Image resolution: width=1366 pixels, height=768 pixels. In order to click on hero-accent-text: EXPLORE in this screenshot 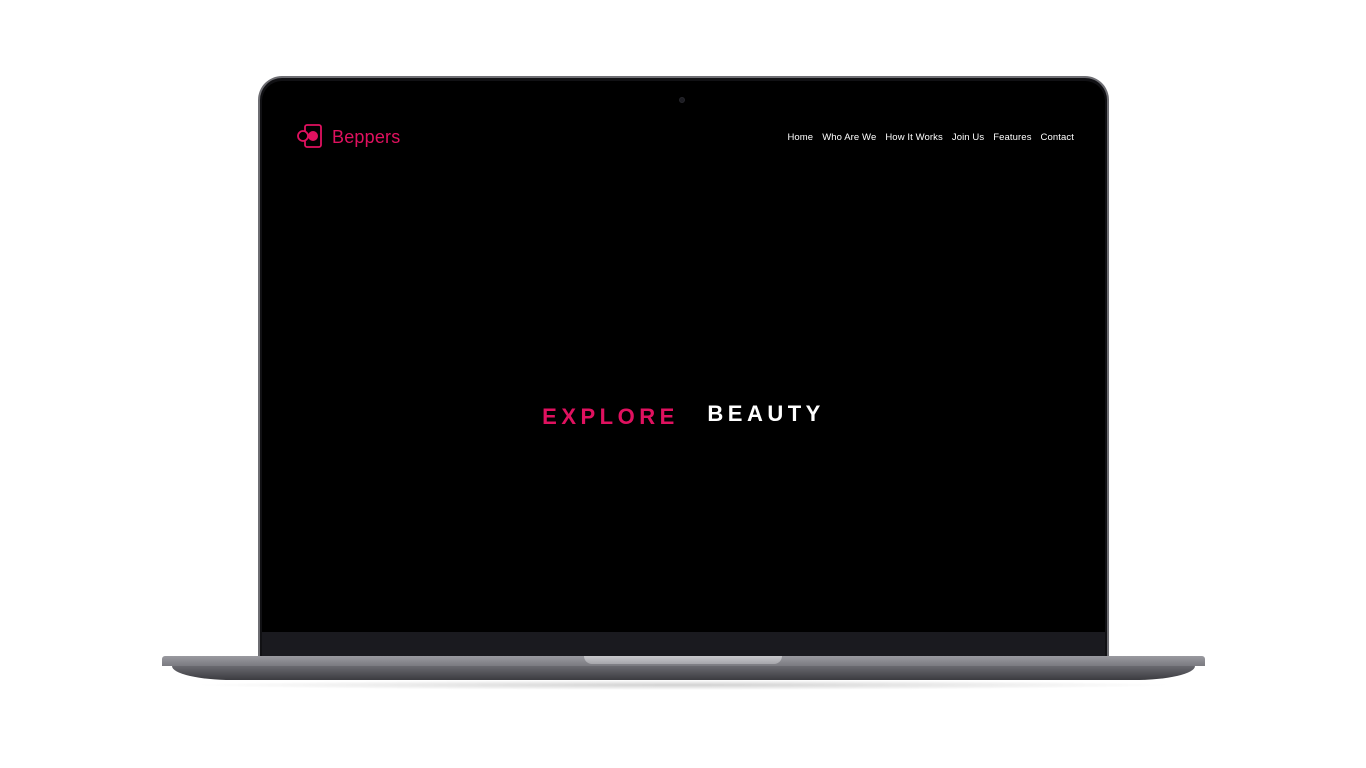, I will do `click(610, 416)`.